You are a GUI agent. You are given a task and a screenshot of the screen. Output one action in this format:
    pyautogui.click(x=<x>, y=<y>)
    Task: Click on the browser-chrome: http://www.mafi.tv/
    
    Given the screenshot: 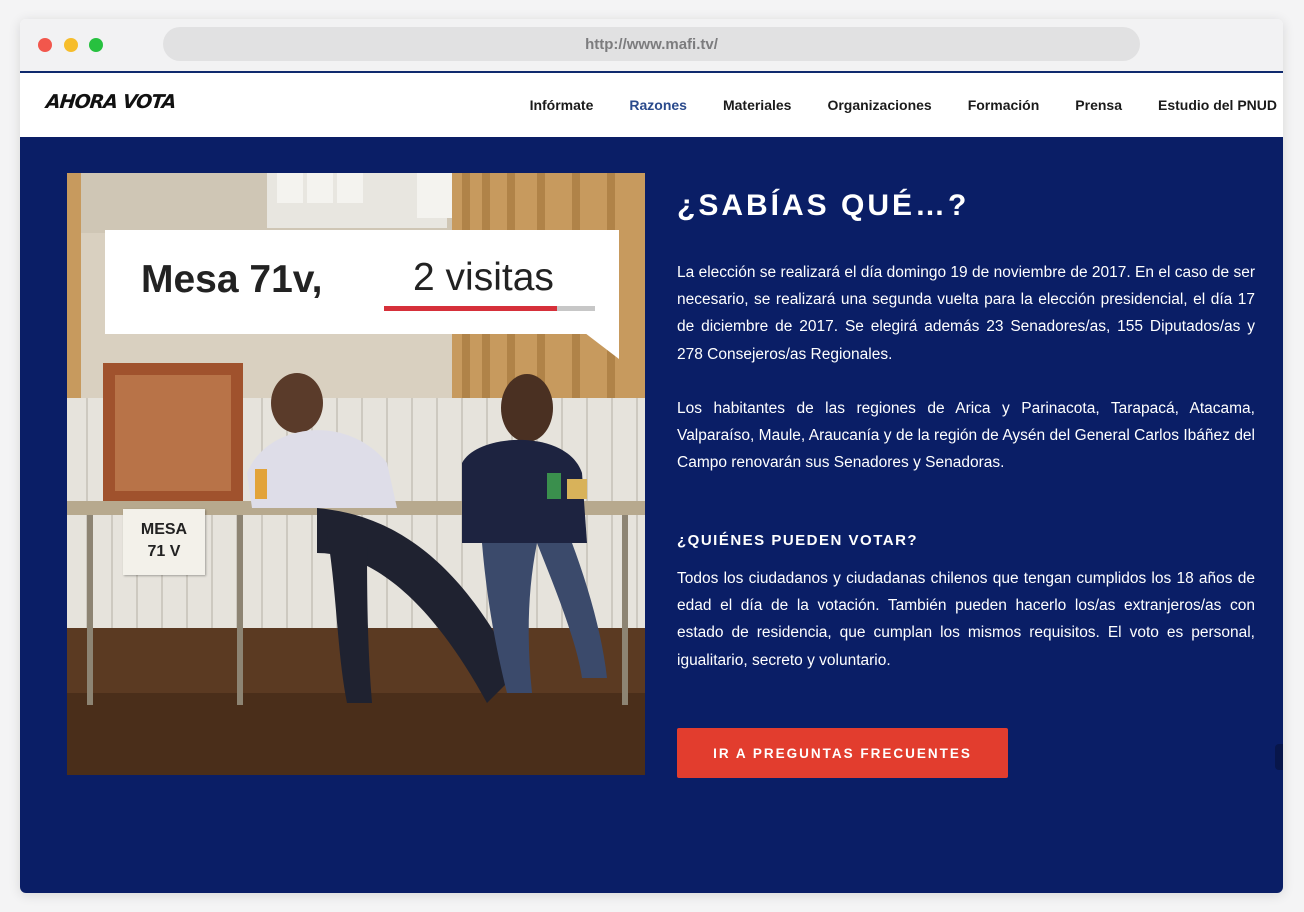 What is the action you would take?
    pyautogui.click(x=651, y=46)
    